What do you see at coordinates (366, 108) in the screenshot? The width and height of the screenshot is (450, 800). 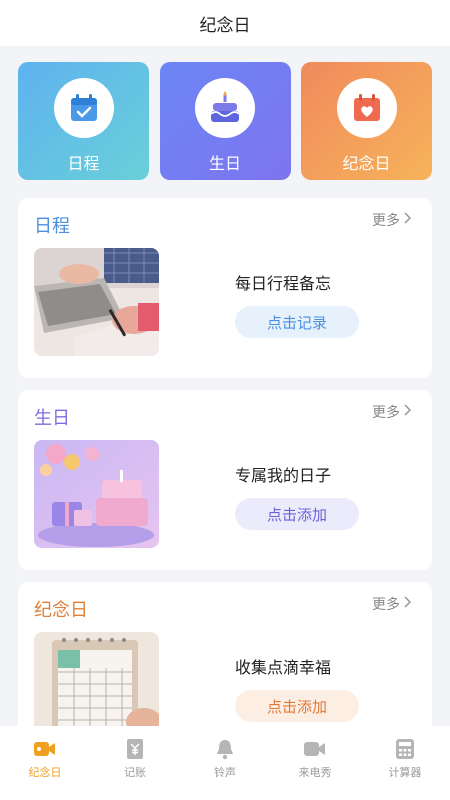 I see `calendar-heart-icon` at bounding box center [366, 108].